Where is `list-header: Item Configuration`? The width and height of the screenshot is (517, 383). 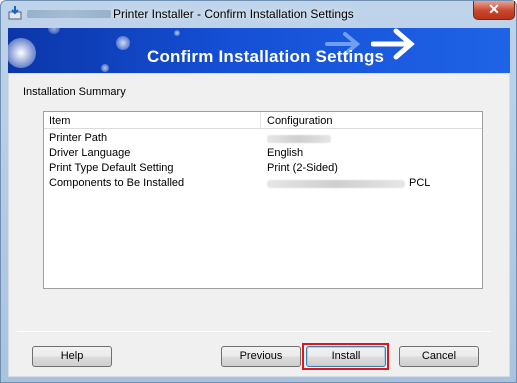
list-header: Item Configuration is located at coordinates (263, 120).